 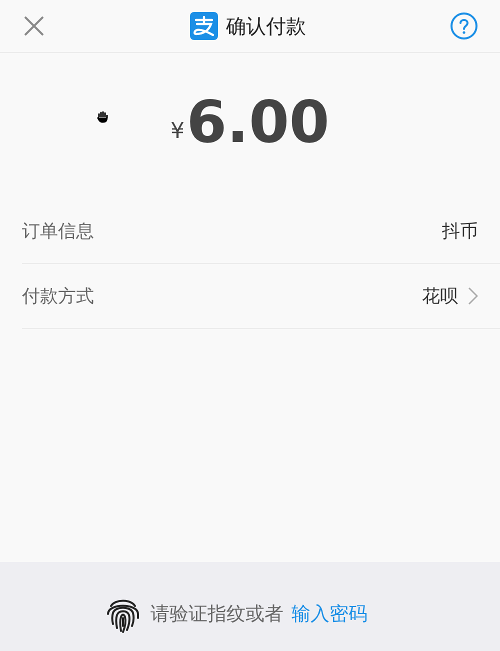 I want to click on hand-cursor-icon, so click(x=103, y=117).